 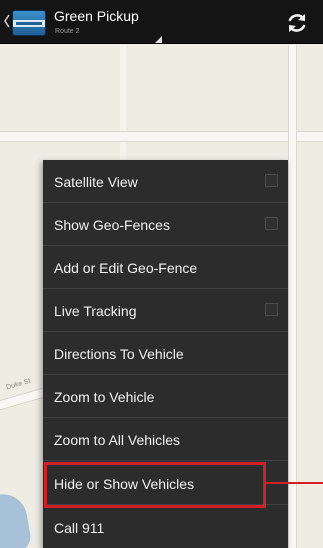 I want to click on menu-item-call-911: Call 911, so click(x=165, y=527).